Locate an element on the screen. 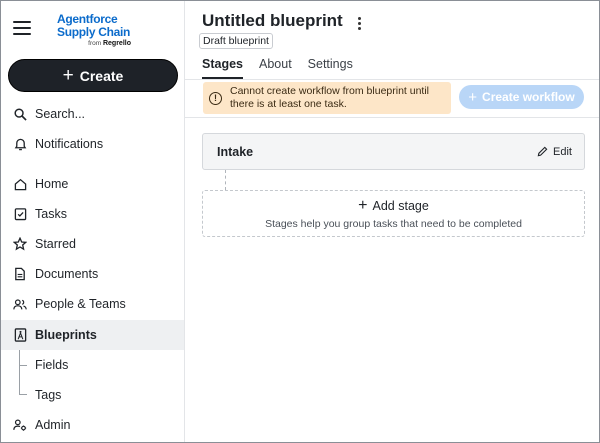 The height and width of the screenshot is (443, 600). tab-about: About is located at coordinates (275, 68).